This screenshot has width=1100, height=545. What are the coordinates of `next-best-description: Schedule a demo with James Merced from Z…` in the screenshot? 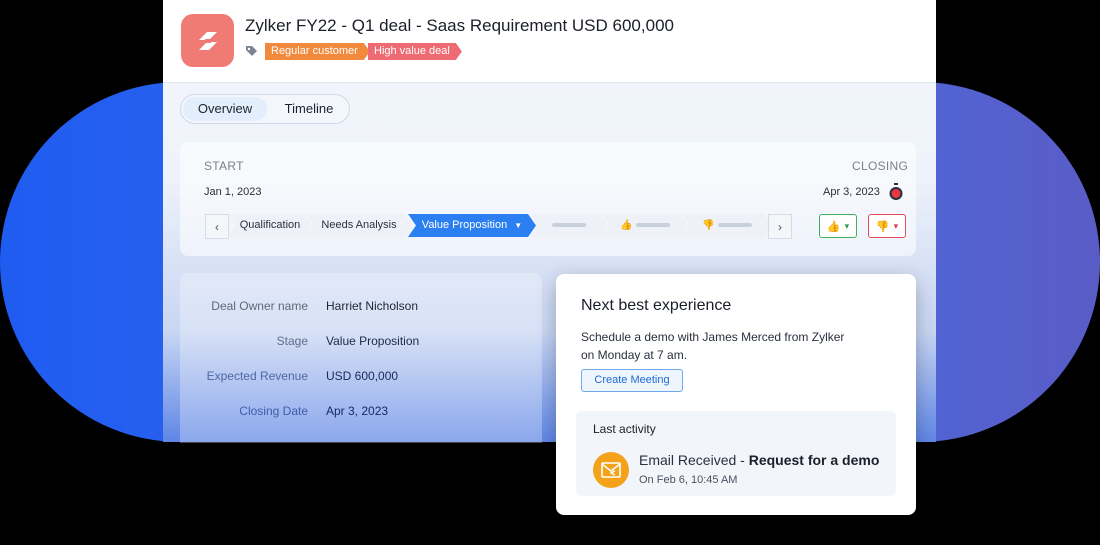 It's located at (726, 346).